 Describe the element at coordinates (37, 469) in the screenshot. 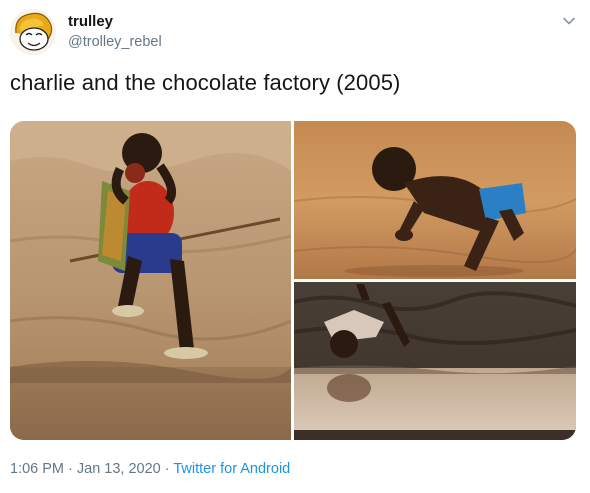

I see `tweet-time: 1:06 PM` at that location.